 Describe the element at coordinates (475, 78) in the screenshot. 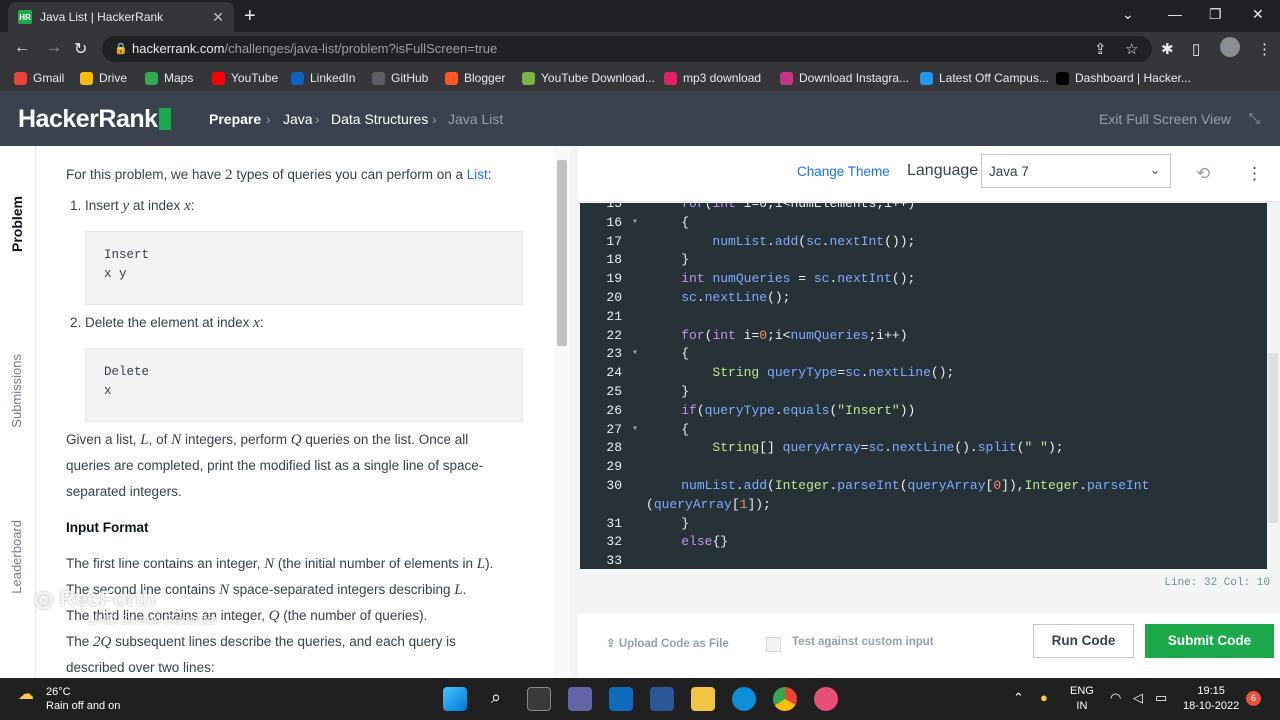

I see `bookmark-blogger: Blogger` at that location.